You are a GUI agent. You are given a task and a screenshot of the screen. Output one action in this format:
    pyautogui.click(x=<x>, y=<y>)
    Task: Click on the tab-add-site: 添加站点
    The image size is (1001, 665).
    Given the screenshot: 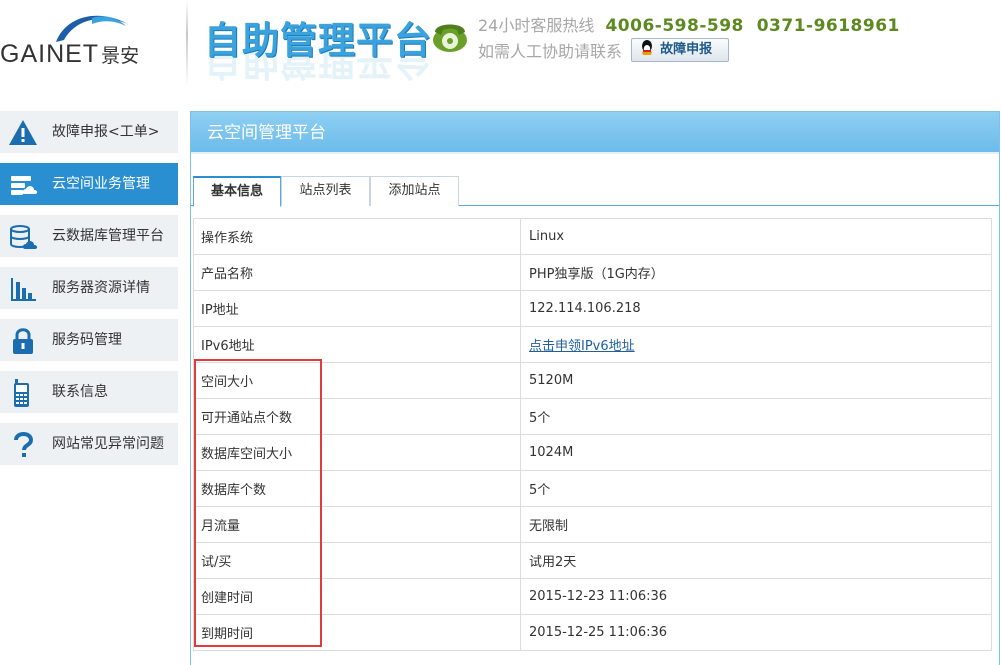 What is the action you would take?
    pyautogui.click(x=414, y=191)
    